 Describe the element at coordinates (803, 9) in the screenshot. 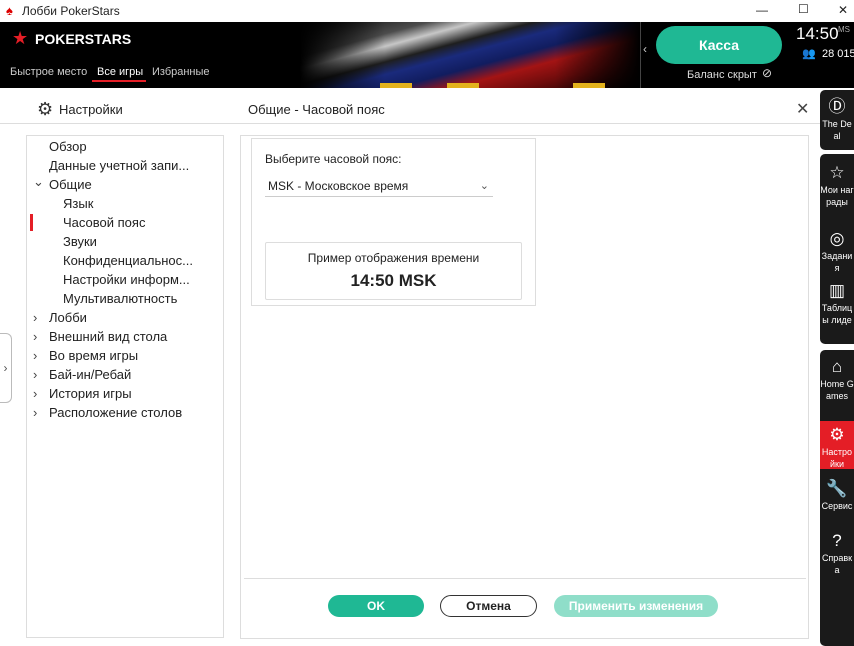

I see `maximize-button: ☐` at that location.